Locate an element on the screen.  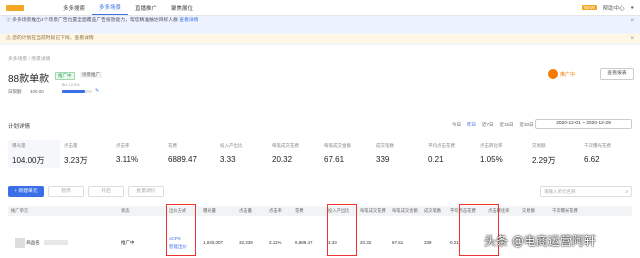
stat-value: 3.33 is located at coordinates (228, 159).